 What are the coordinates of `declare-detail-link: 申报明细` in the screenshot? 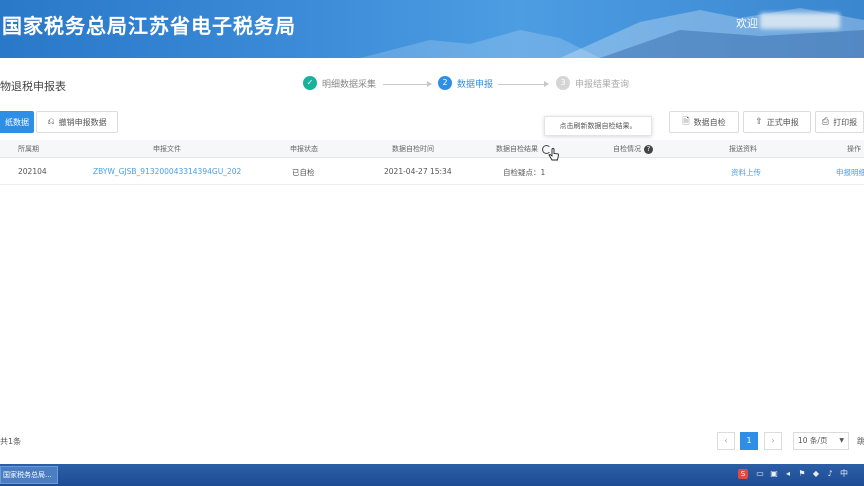 It's located at (850, 172).